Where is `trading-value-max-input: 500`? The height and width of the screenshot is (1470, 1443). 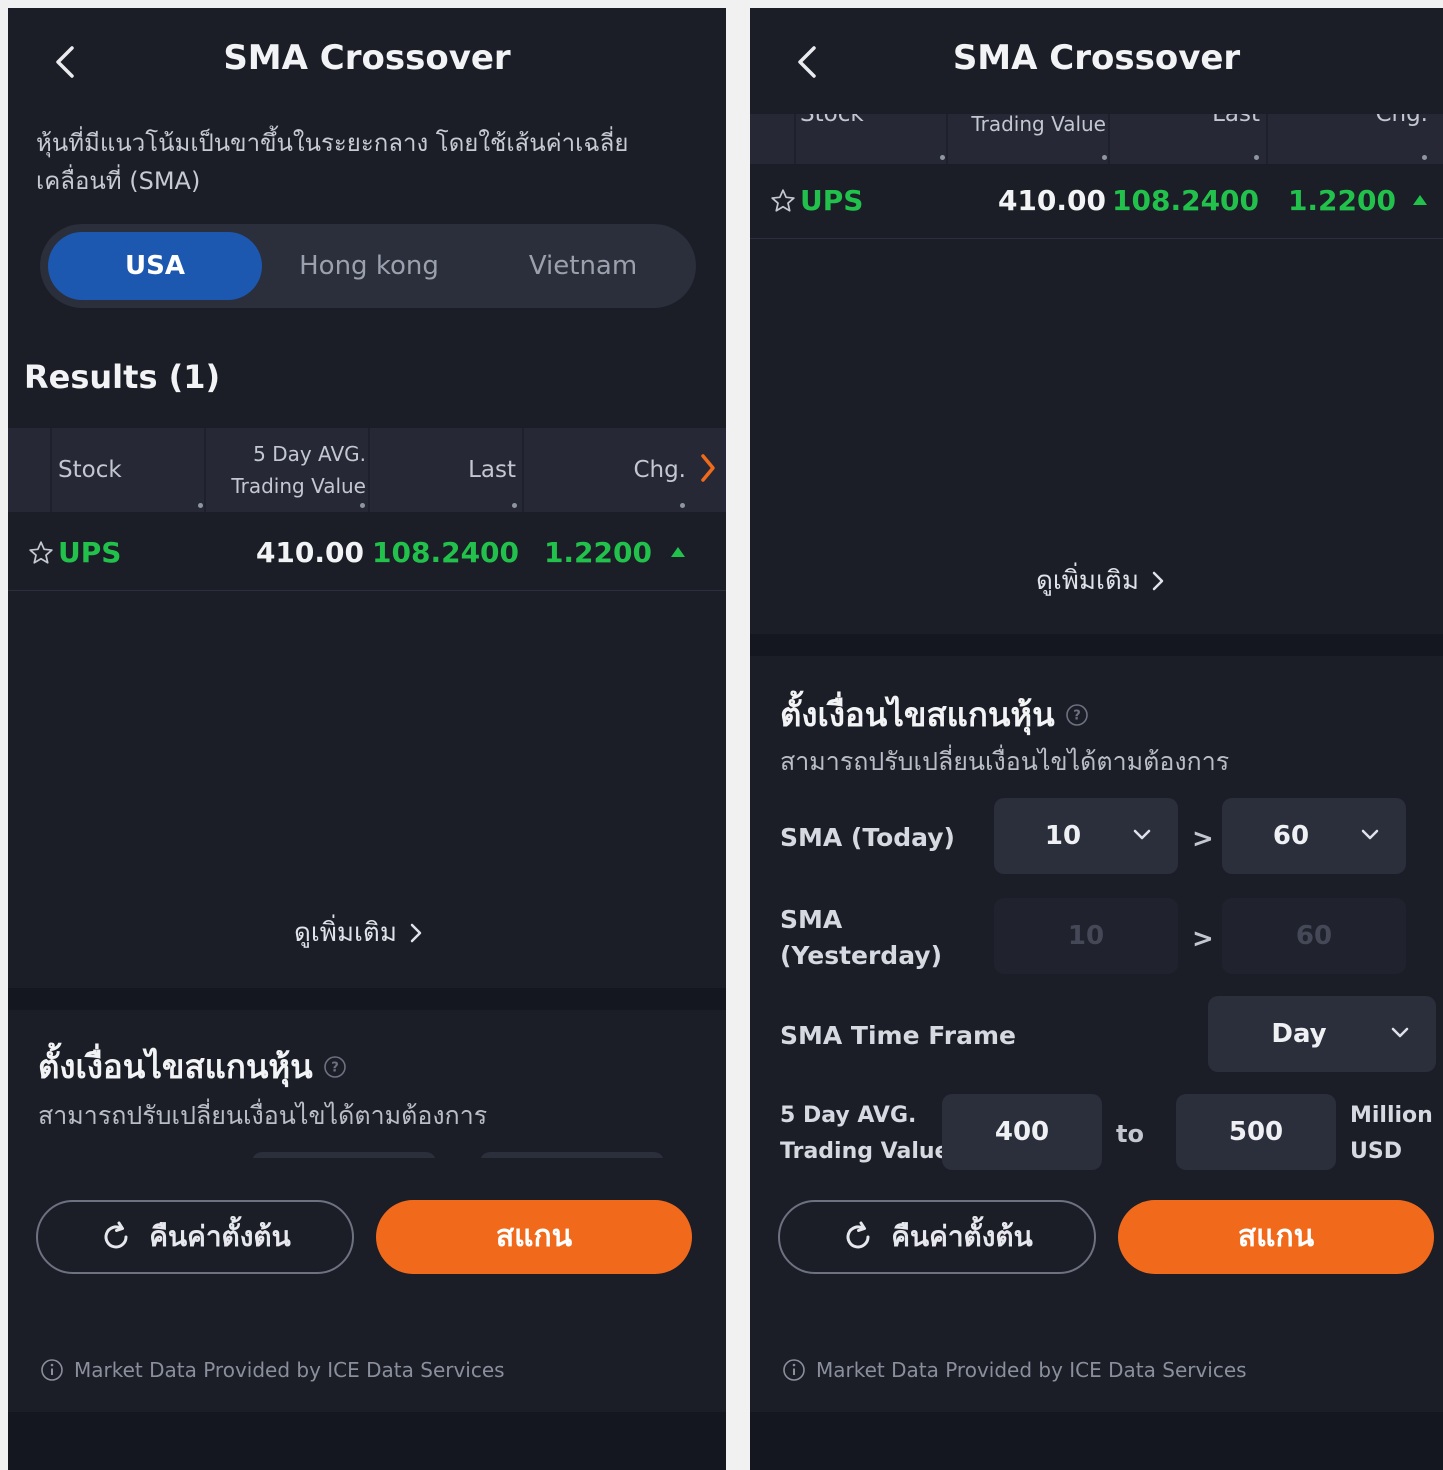 trading-value-max-input: 500 is located at coordinates (1256, 1132).